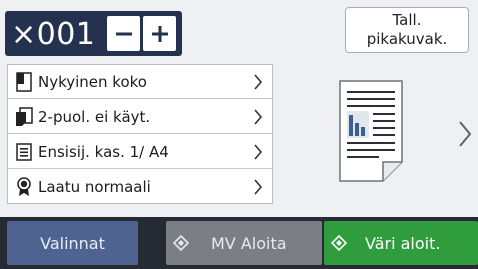 The image size is (478, 269). Describe the element at coordinates (24, 152) in the screenshot. I see `tray-icon` at that location.